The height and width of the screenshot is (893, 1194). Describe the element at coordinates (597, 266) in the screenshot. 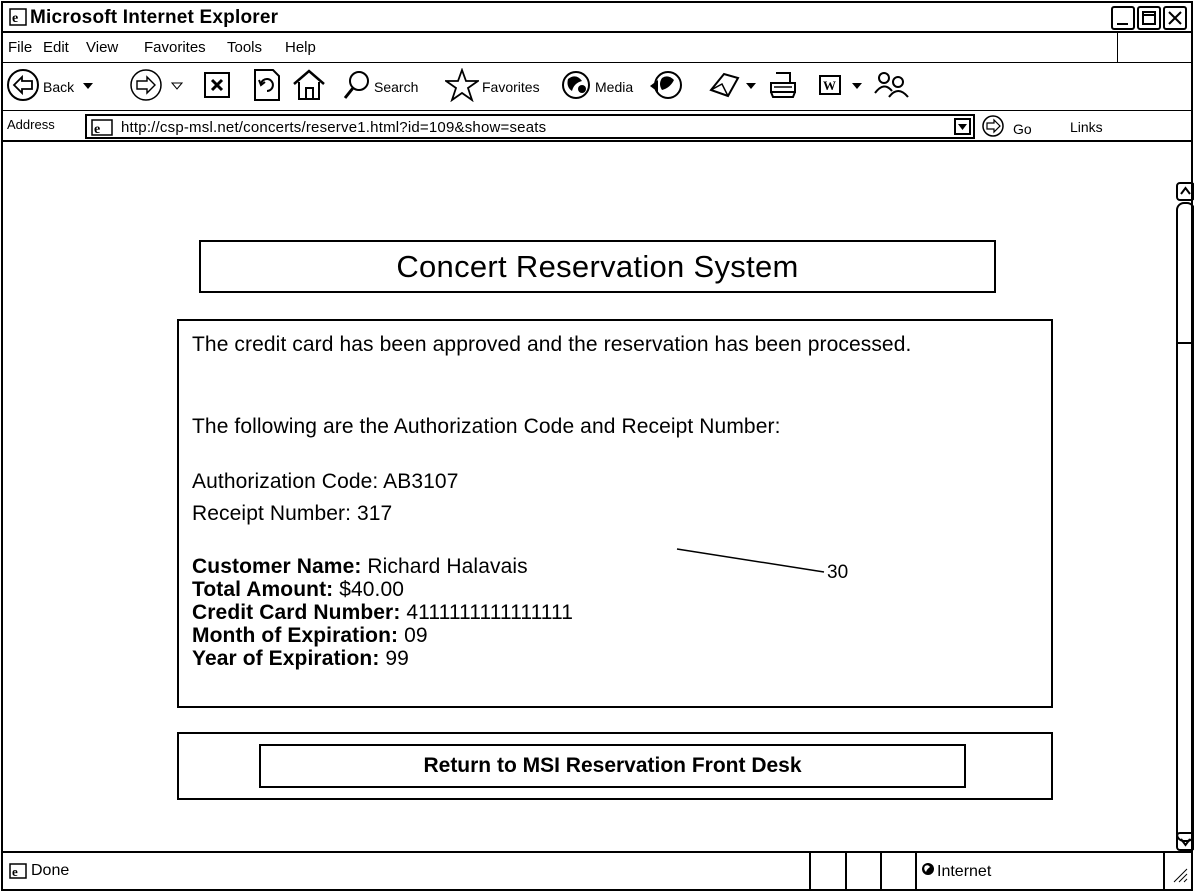

I see `page-header: Concert Reservation System` at that location.